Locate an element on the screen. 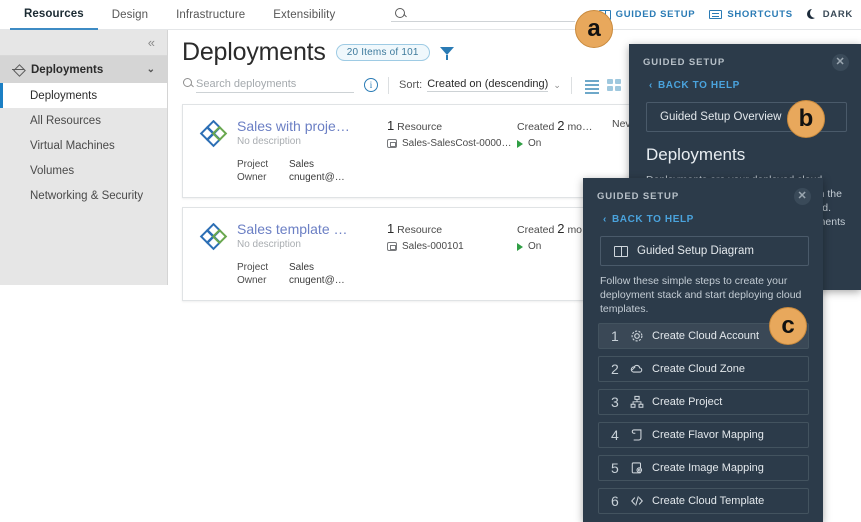 This screenshot has width=861, height=522. dark-mode-toggle: DARK is located at coordinates (829, 14).